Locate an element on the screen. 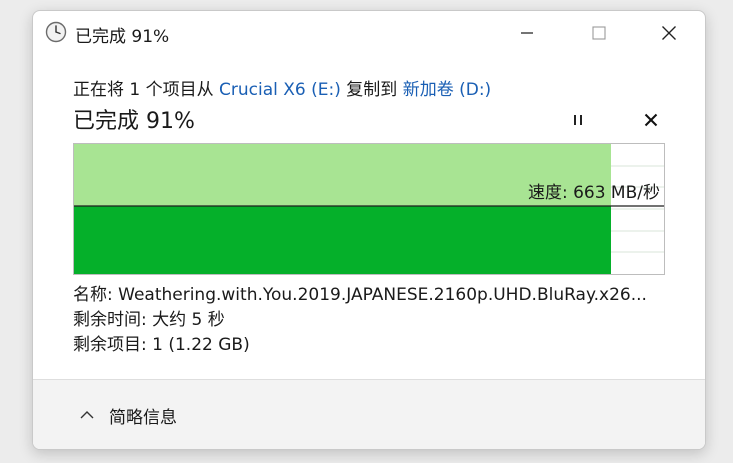  less-details-toggle: 简略信息 is located at coordinates (128, 415).